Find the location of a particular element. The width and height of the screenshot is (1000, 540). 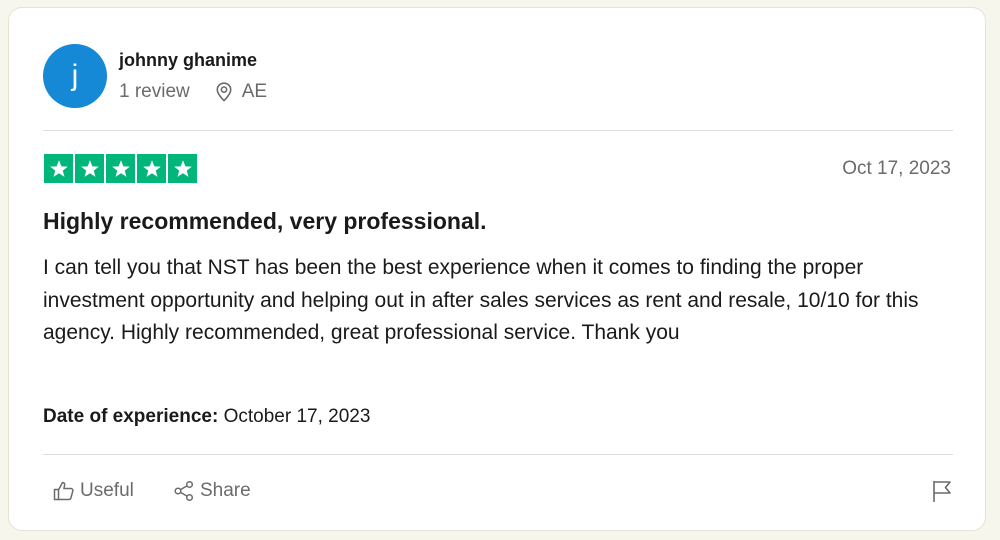

share-button: Share is located at coordinates (212, 491).